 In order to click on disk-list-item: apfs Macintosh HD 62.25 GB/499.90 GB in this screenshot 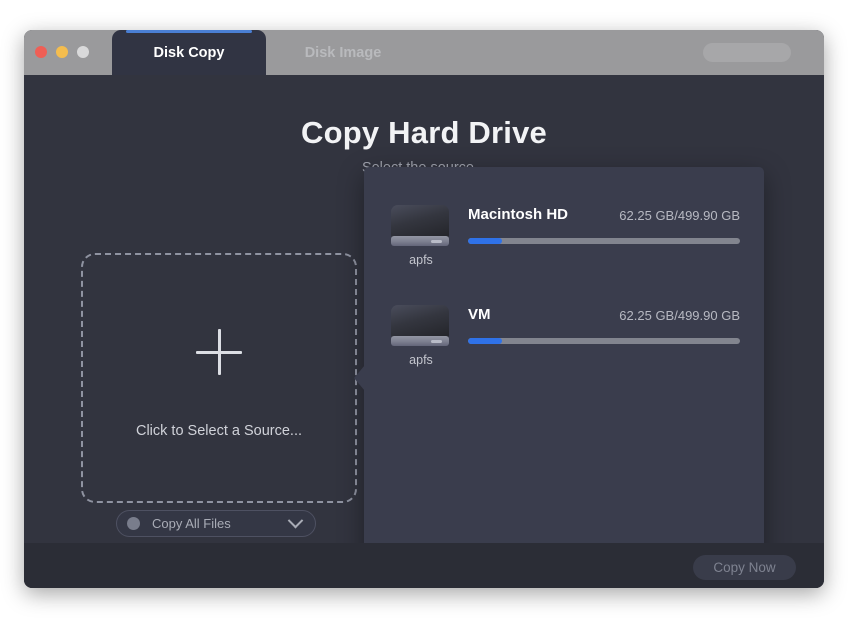, I will do `click(564, 240)`.